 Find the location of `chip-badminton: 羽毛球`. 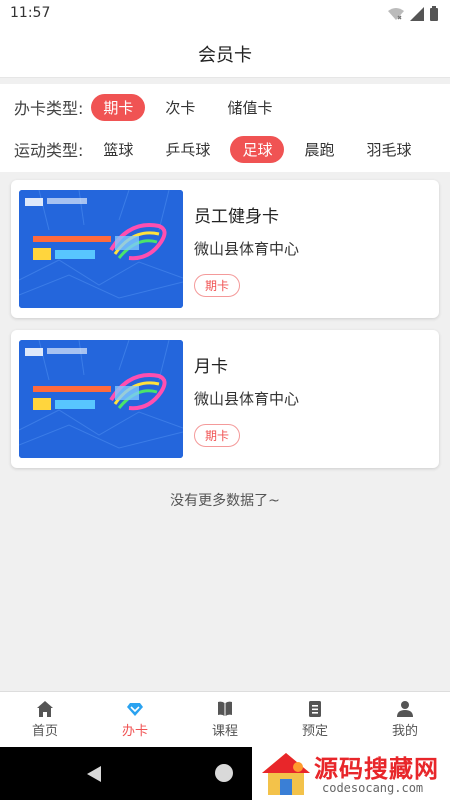

chip-badminton: 羽毛球 is located at coordinates (388, 149).